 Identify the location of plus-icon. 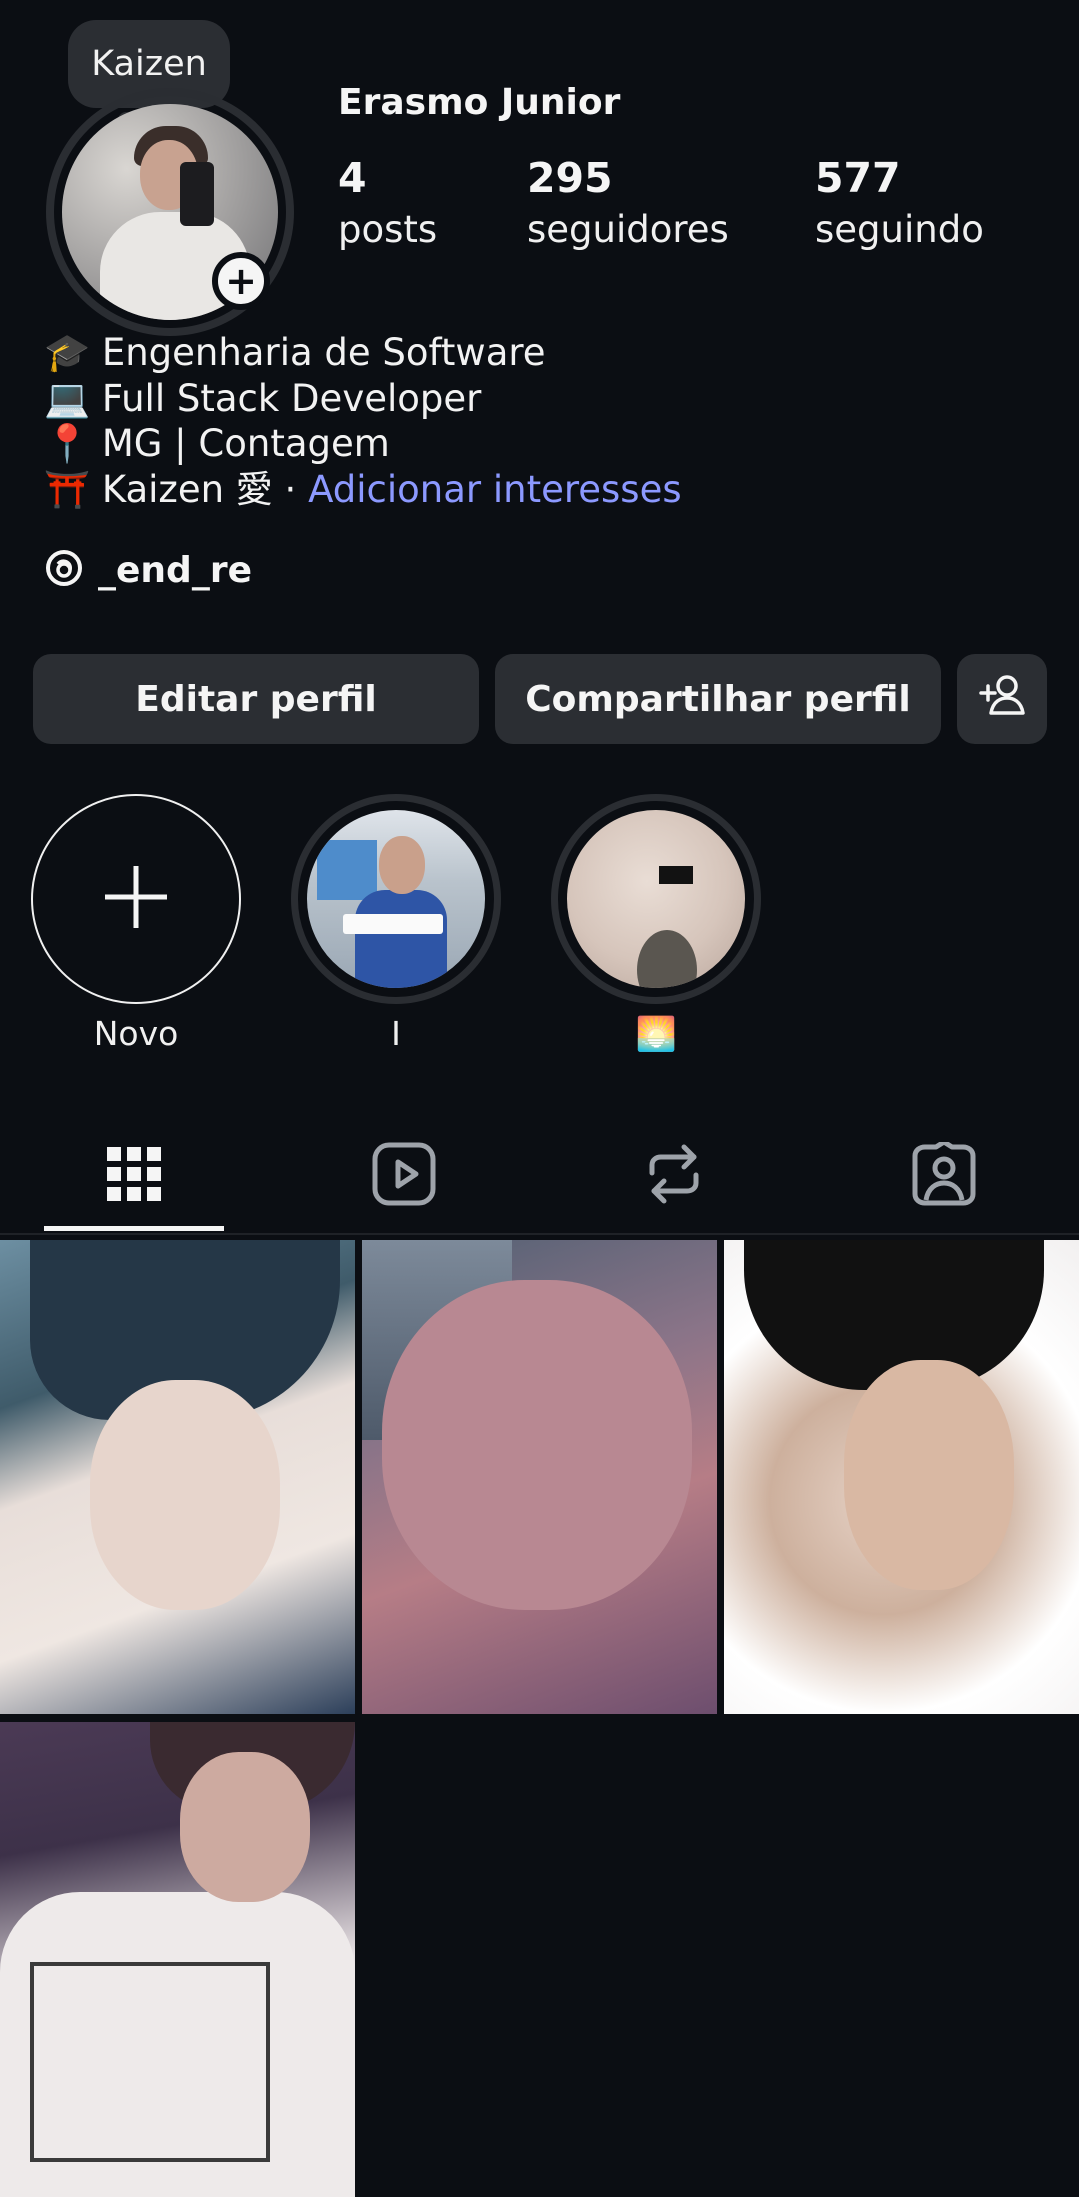
(136, 899).